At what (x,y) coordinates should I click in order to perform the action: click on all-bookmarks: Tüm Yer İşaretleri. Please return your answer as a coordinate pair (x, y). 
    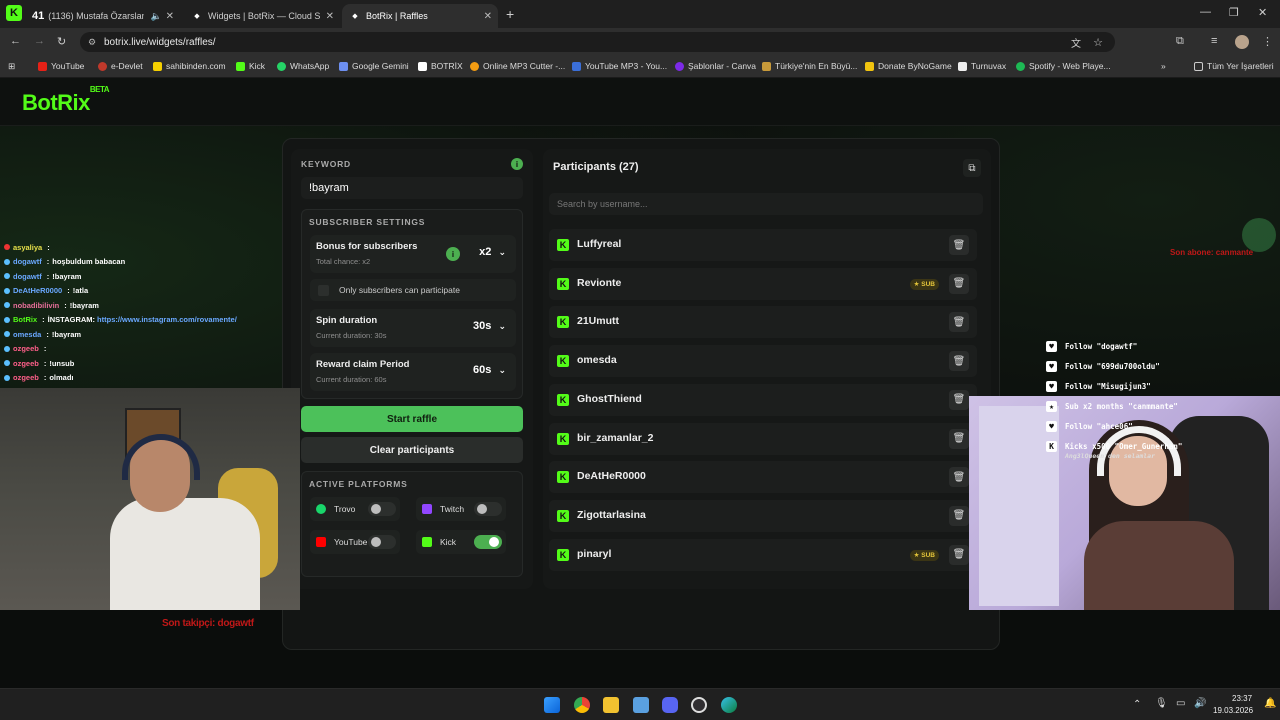
    Looking at the image, I should click on (1234, 66).